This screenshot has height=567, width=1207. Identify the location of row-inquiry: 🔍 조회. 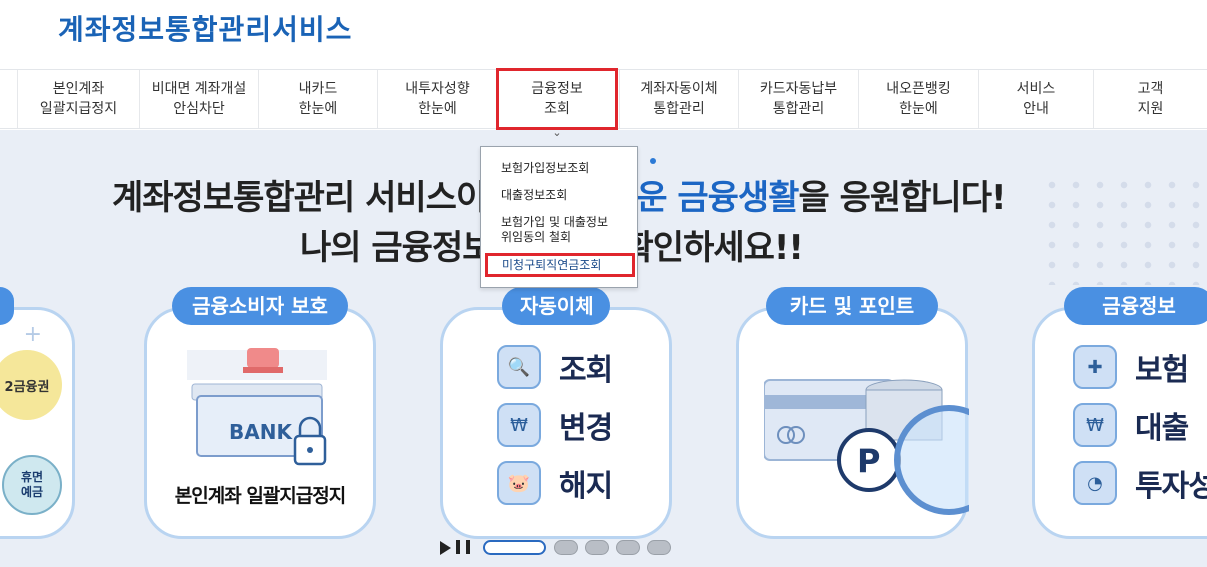
(555, 367).